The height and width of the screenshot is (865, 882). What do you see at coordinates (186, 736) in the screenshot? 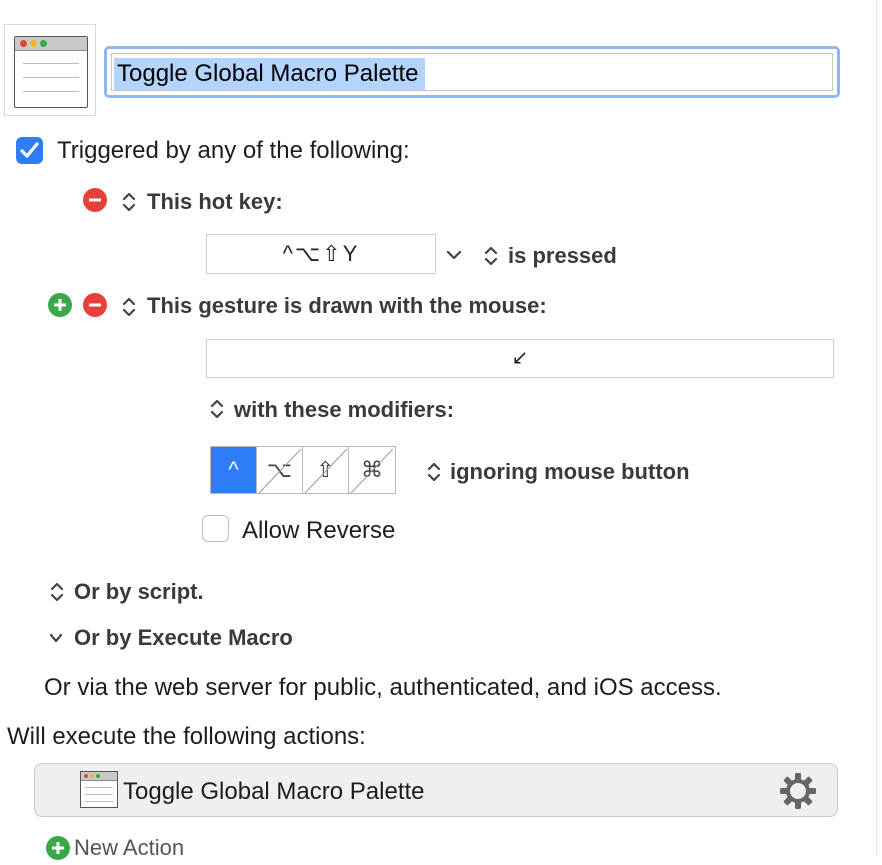
I see `actions-header: Will execute the following actions:` at bounding box center [186, 736].